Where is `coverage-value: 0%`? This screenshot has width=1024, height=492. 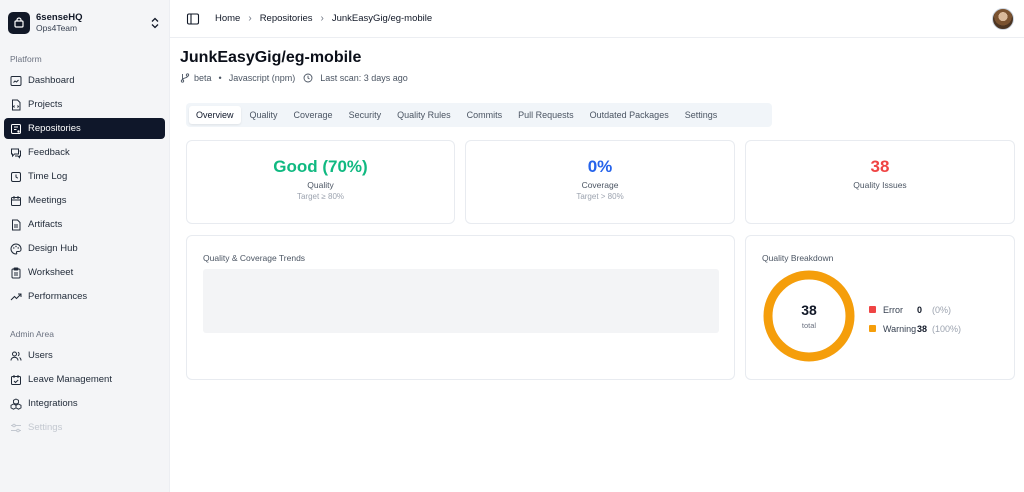
coverage-value: 0% is located at coordinates (600, 166).